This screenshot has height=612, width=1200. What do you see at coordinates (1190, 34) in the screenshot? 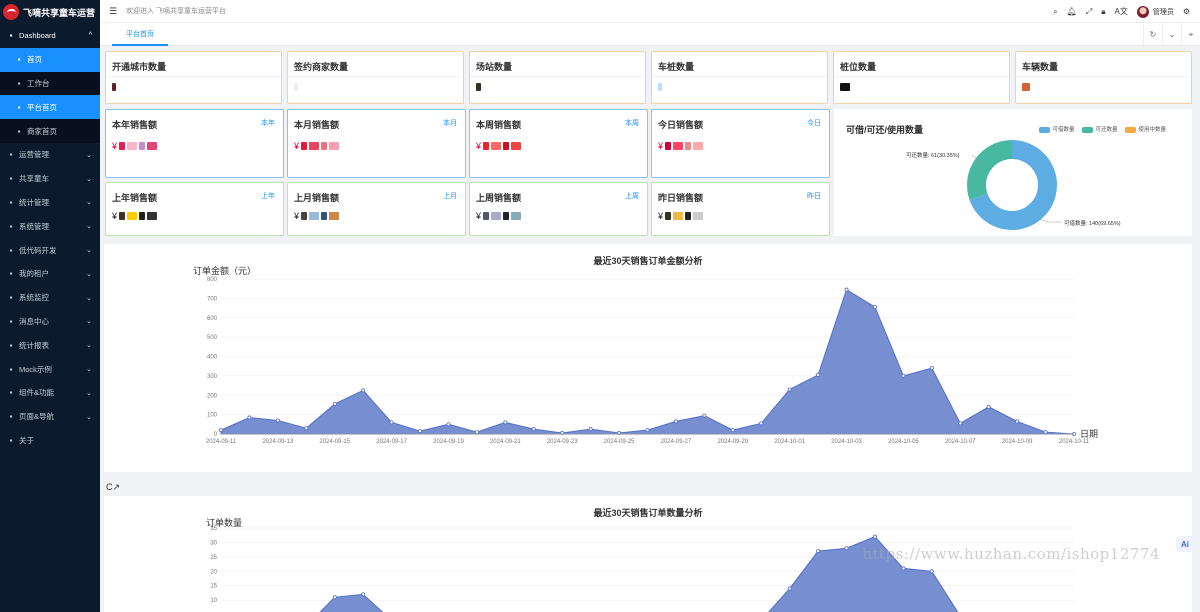
I see `fullscreen-tab-icon: ⌖` at bounding box center [1190, 34].